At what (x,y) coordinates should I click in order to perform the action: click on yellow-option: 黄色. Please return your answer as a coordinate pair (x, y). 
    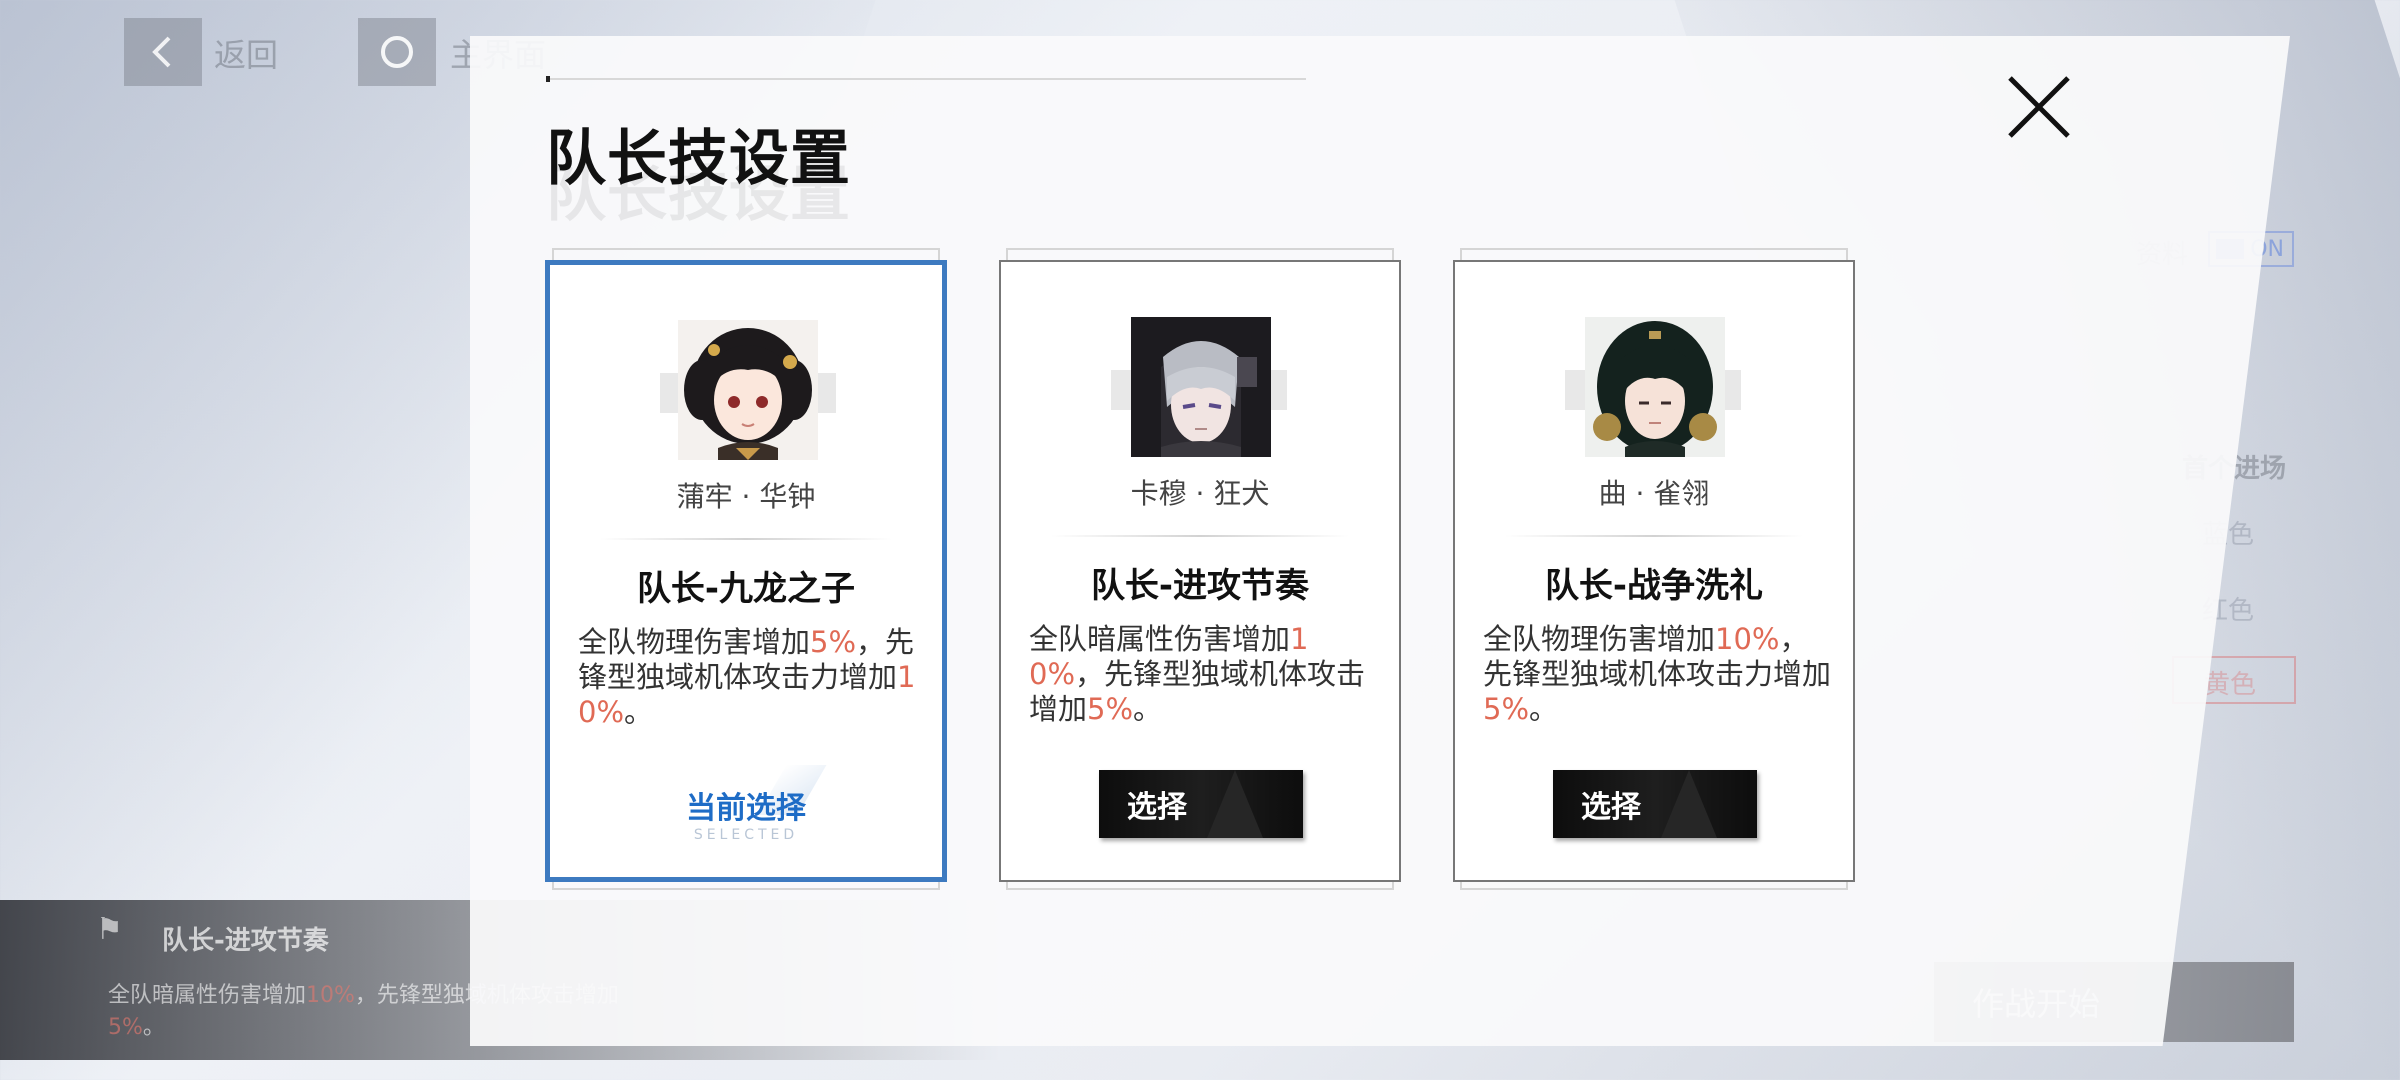
    Looking at the image, I should click on (2230, 685).